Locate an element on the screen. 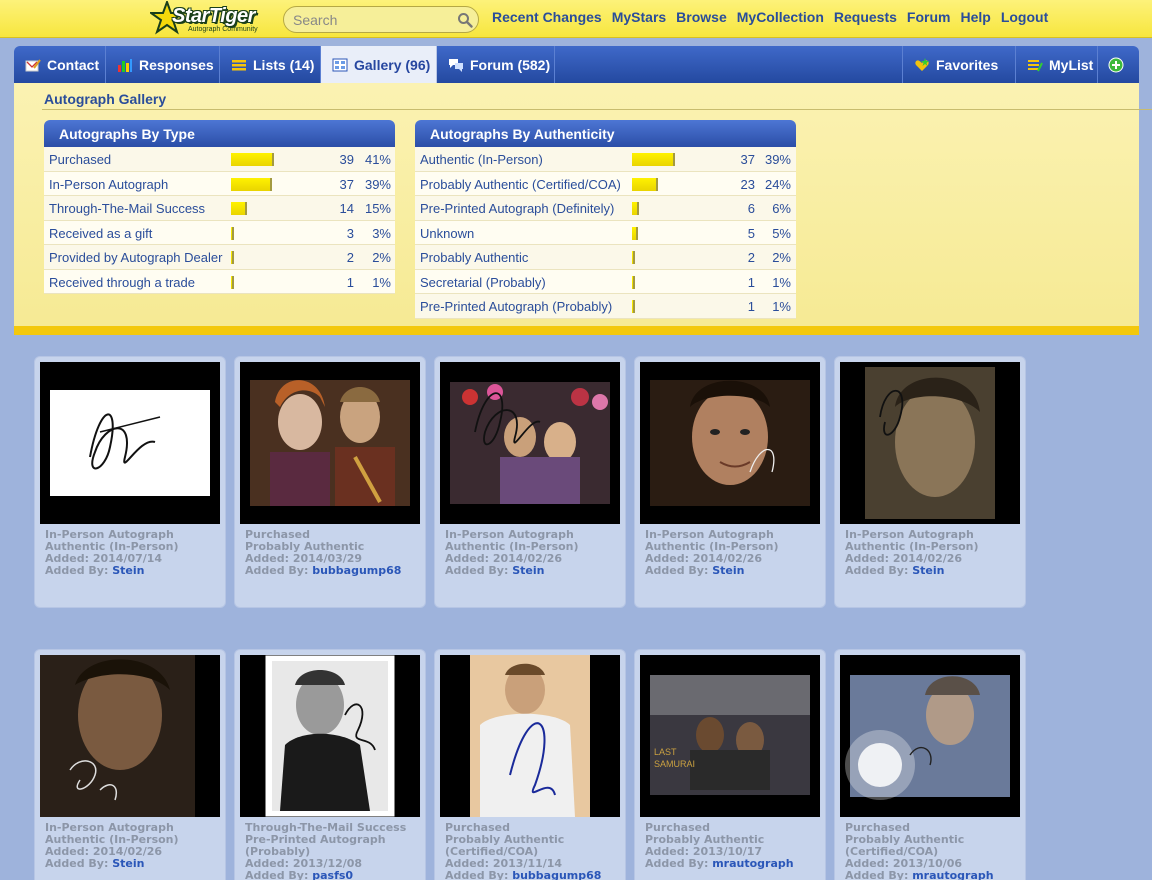  item-added-by: Added By: bubbagump68 is located at coordinates (323, 571).